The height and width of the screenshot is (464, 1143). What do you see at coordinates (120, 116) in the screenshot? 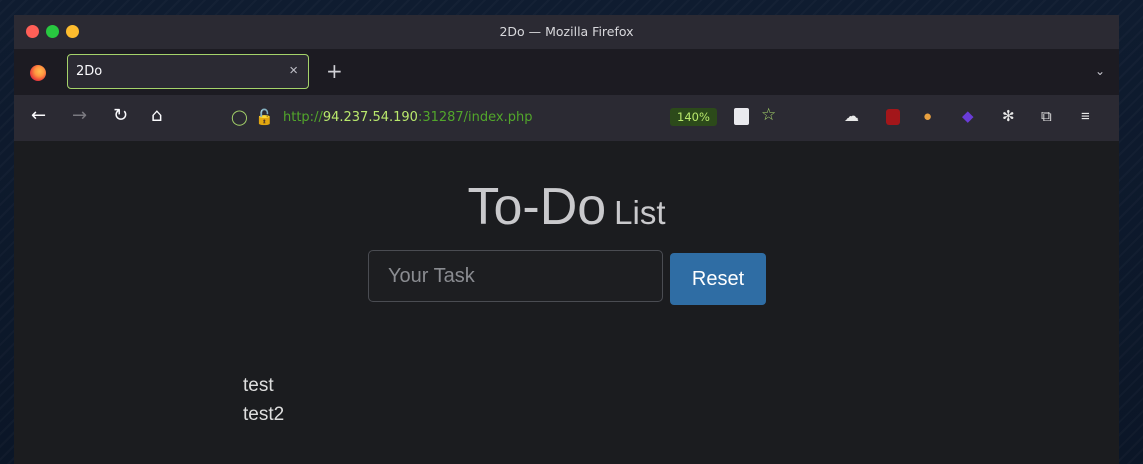
I see `reload-icon: ↻` at bounding box center [120, 116].